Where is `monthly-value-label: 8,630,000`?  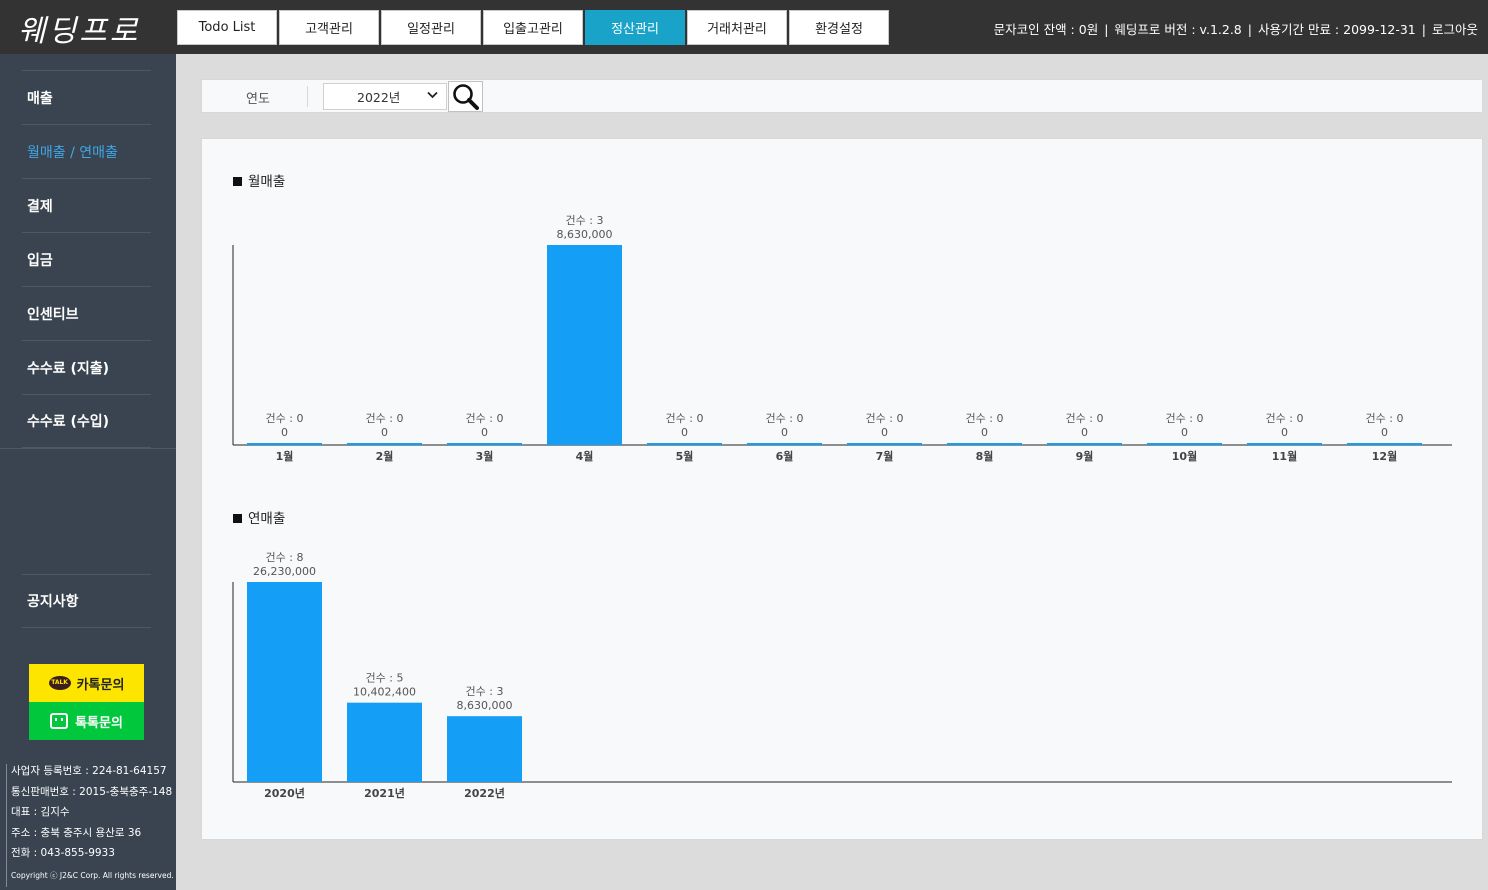
monthly-value-label: 8,630,000 is located at coordinates (585, 234).